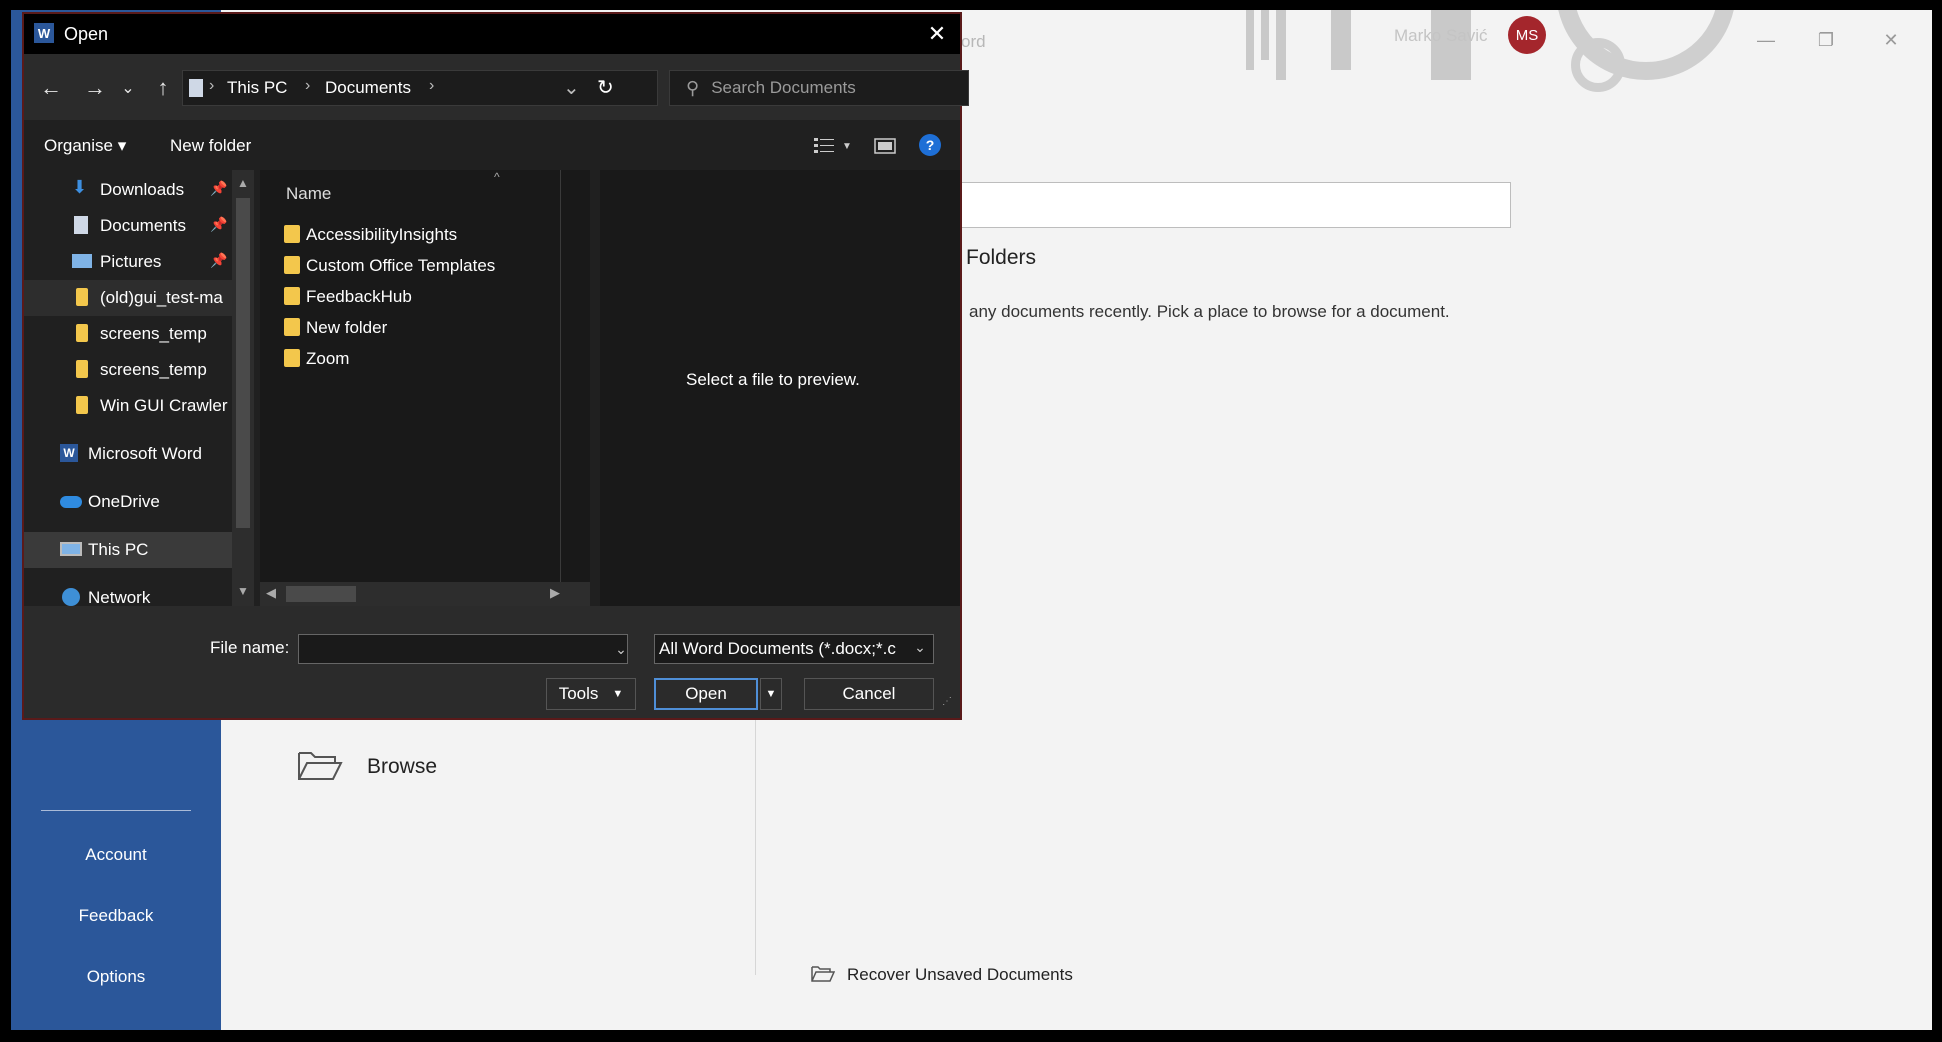  Describe the element at coordinates (847, 146) in the screenshot. I see `view-options-dropdown-icon: ▼` at that location.